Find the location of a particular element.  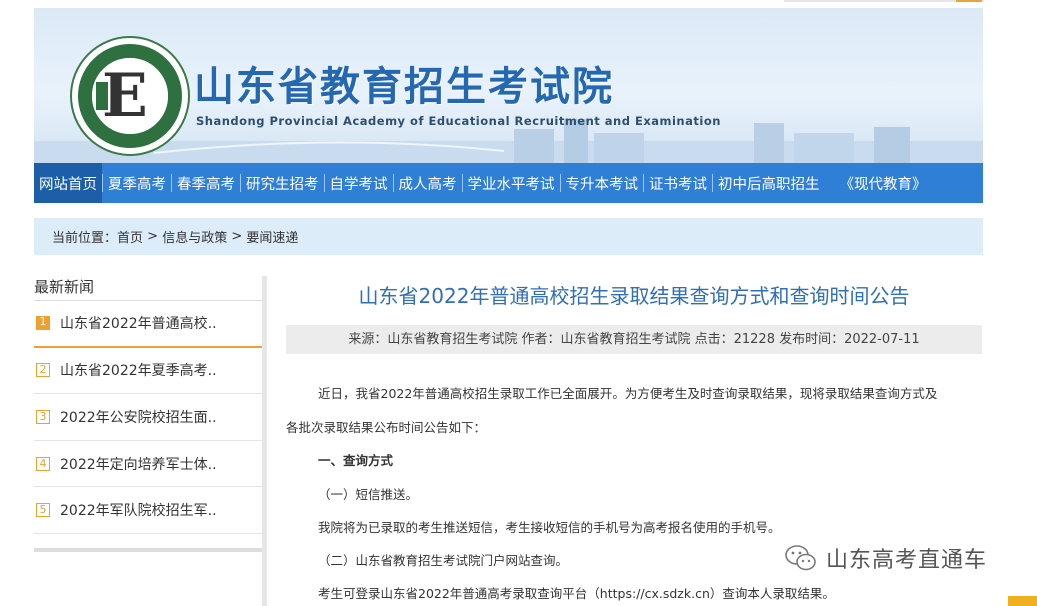

breadcrumb-section-link: 信息与政策 is located at coordinates (194, 236).